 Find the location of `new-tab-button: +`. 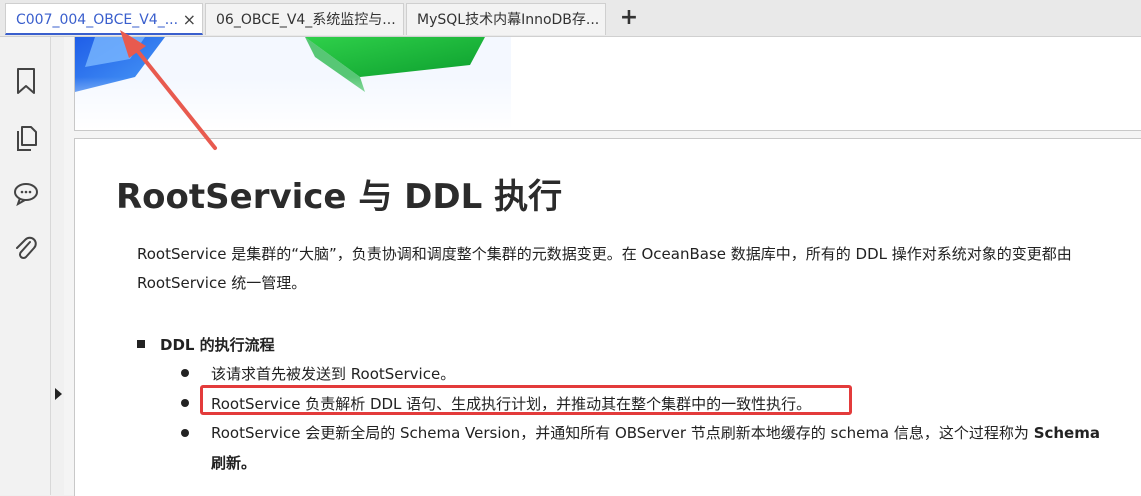

new-tab-button: + is located at coordinates (629, 18).